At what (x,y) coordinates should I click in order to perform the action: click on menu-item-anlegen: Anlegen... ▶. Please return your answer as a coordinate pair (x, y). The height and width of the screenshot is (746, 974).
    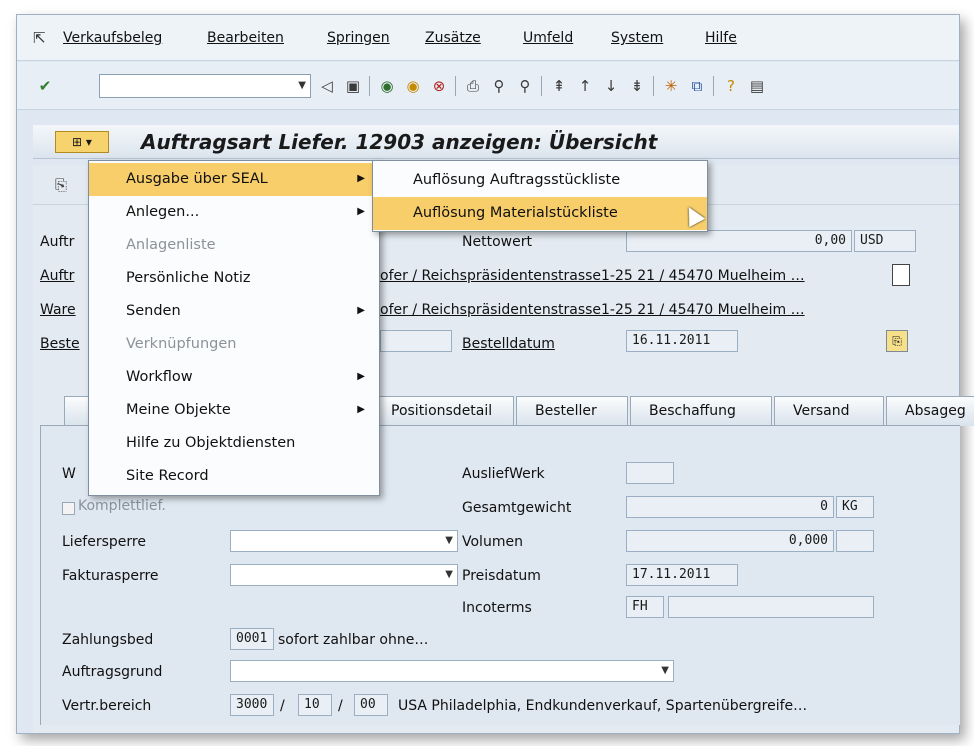
    Looking at the image, I should click on (234, 212).